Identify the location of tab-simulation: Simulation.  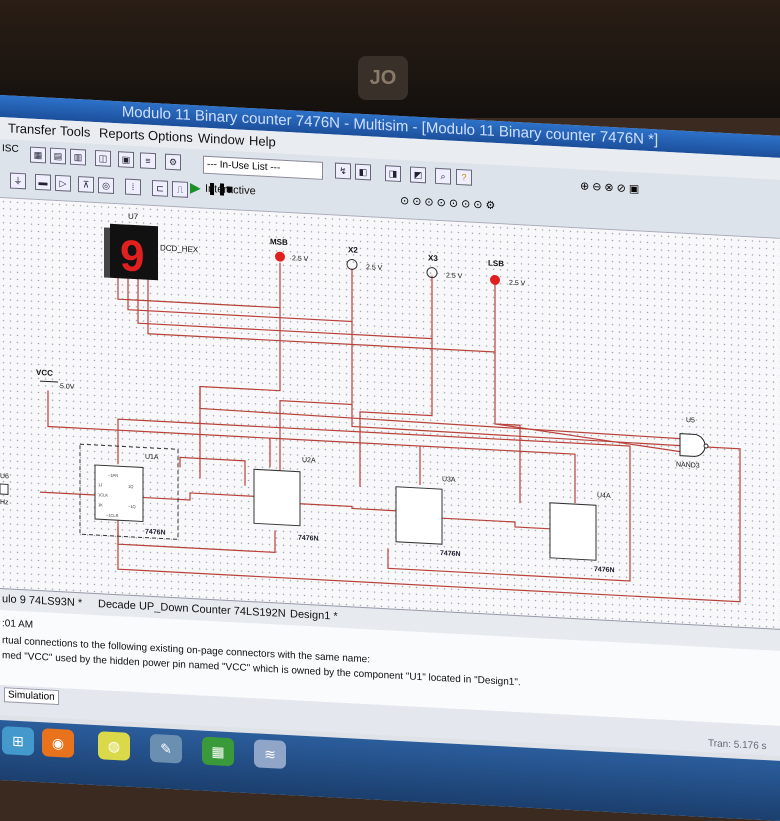
(31, 696).